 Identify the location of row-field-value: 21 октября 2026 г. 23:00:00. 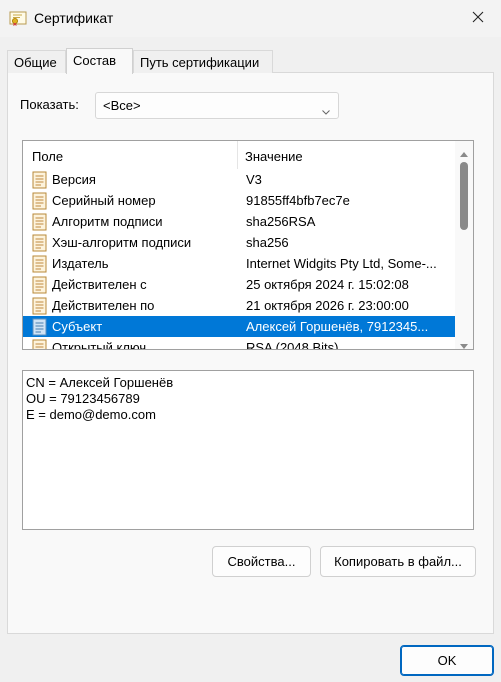
(327, 305).